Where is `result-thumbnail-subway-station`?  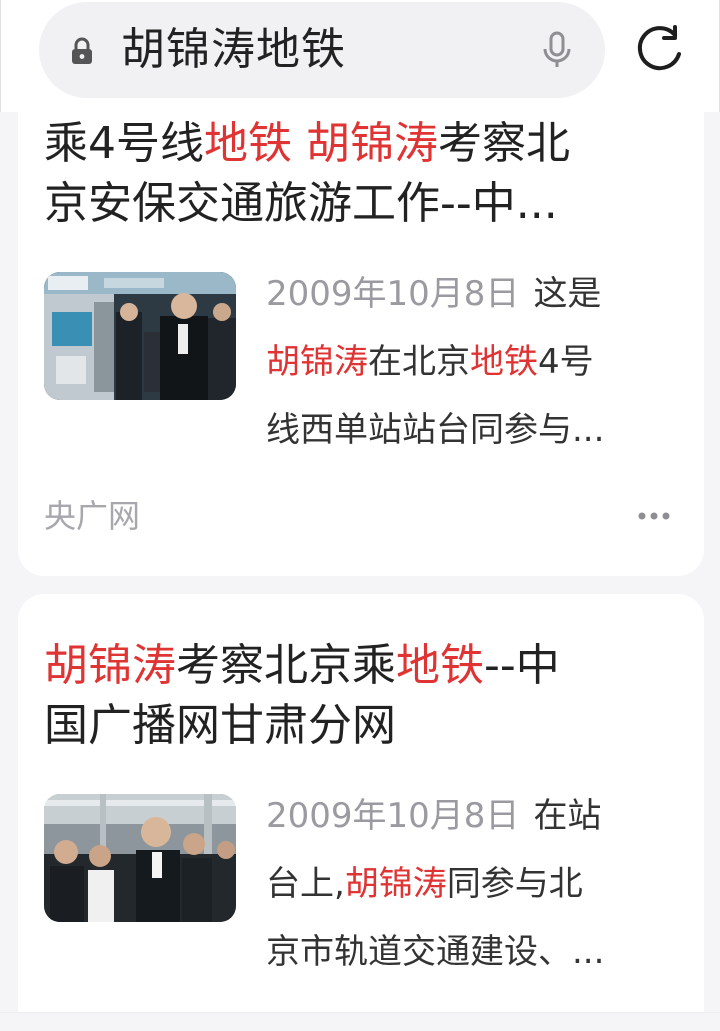 result-thumbnail-subway-station is located at coordinates (140, 336).